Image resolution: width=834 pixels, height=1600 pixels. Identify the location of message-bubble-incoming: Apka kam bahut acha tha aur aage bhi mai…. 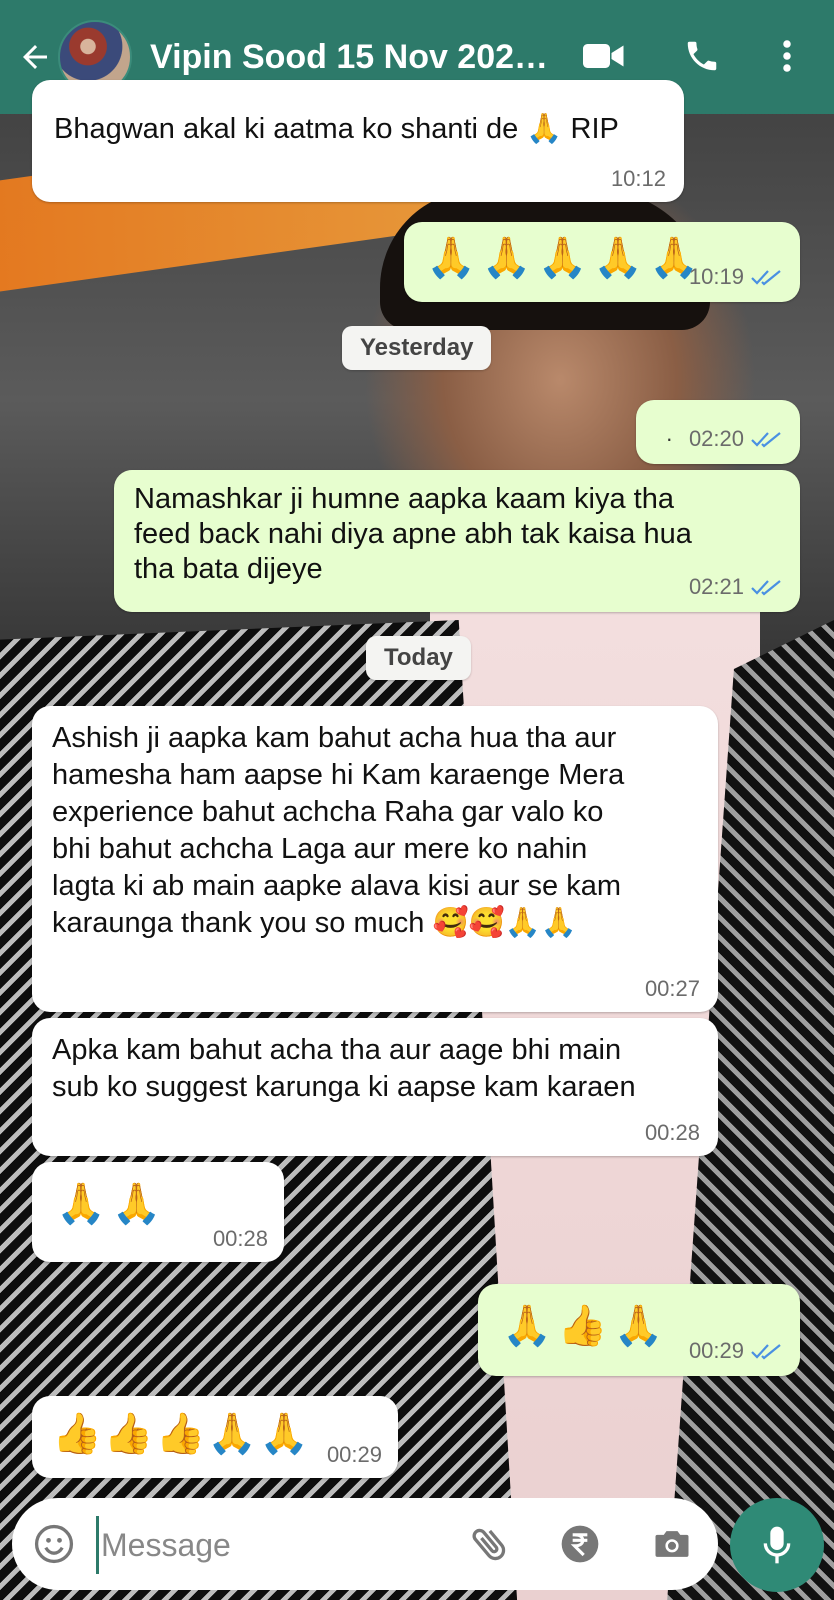
(375, 1087).